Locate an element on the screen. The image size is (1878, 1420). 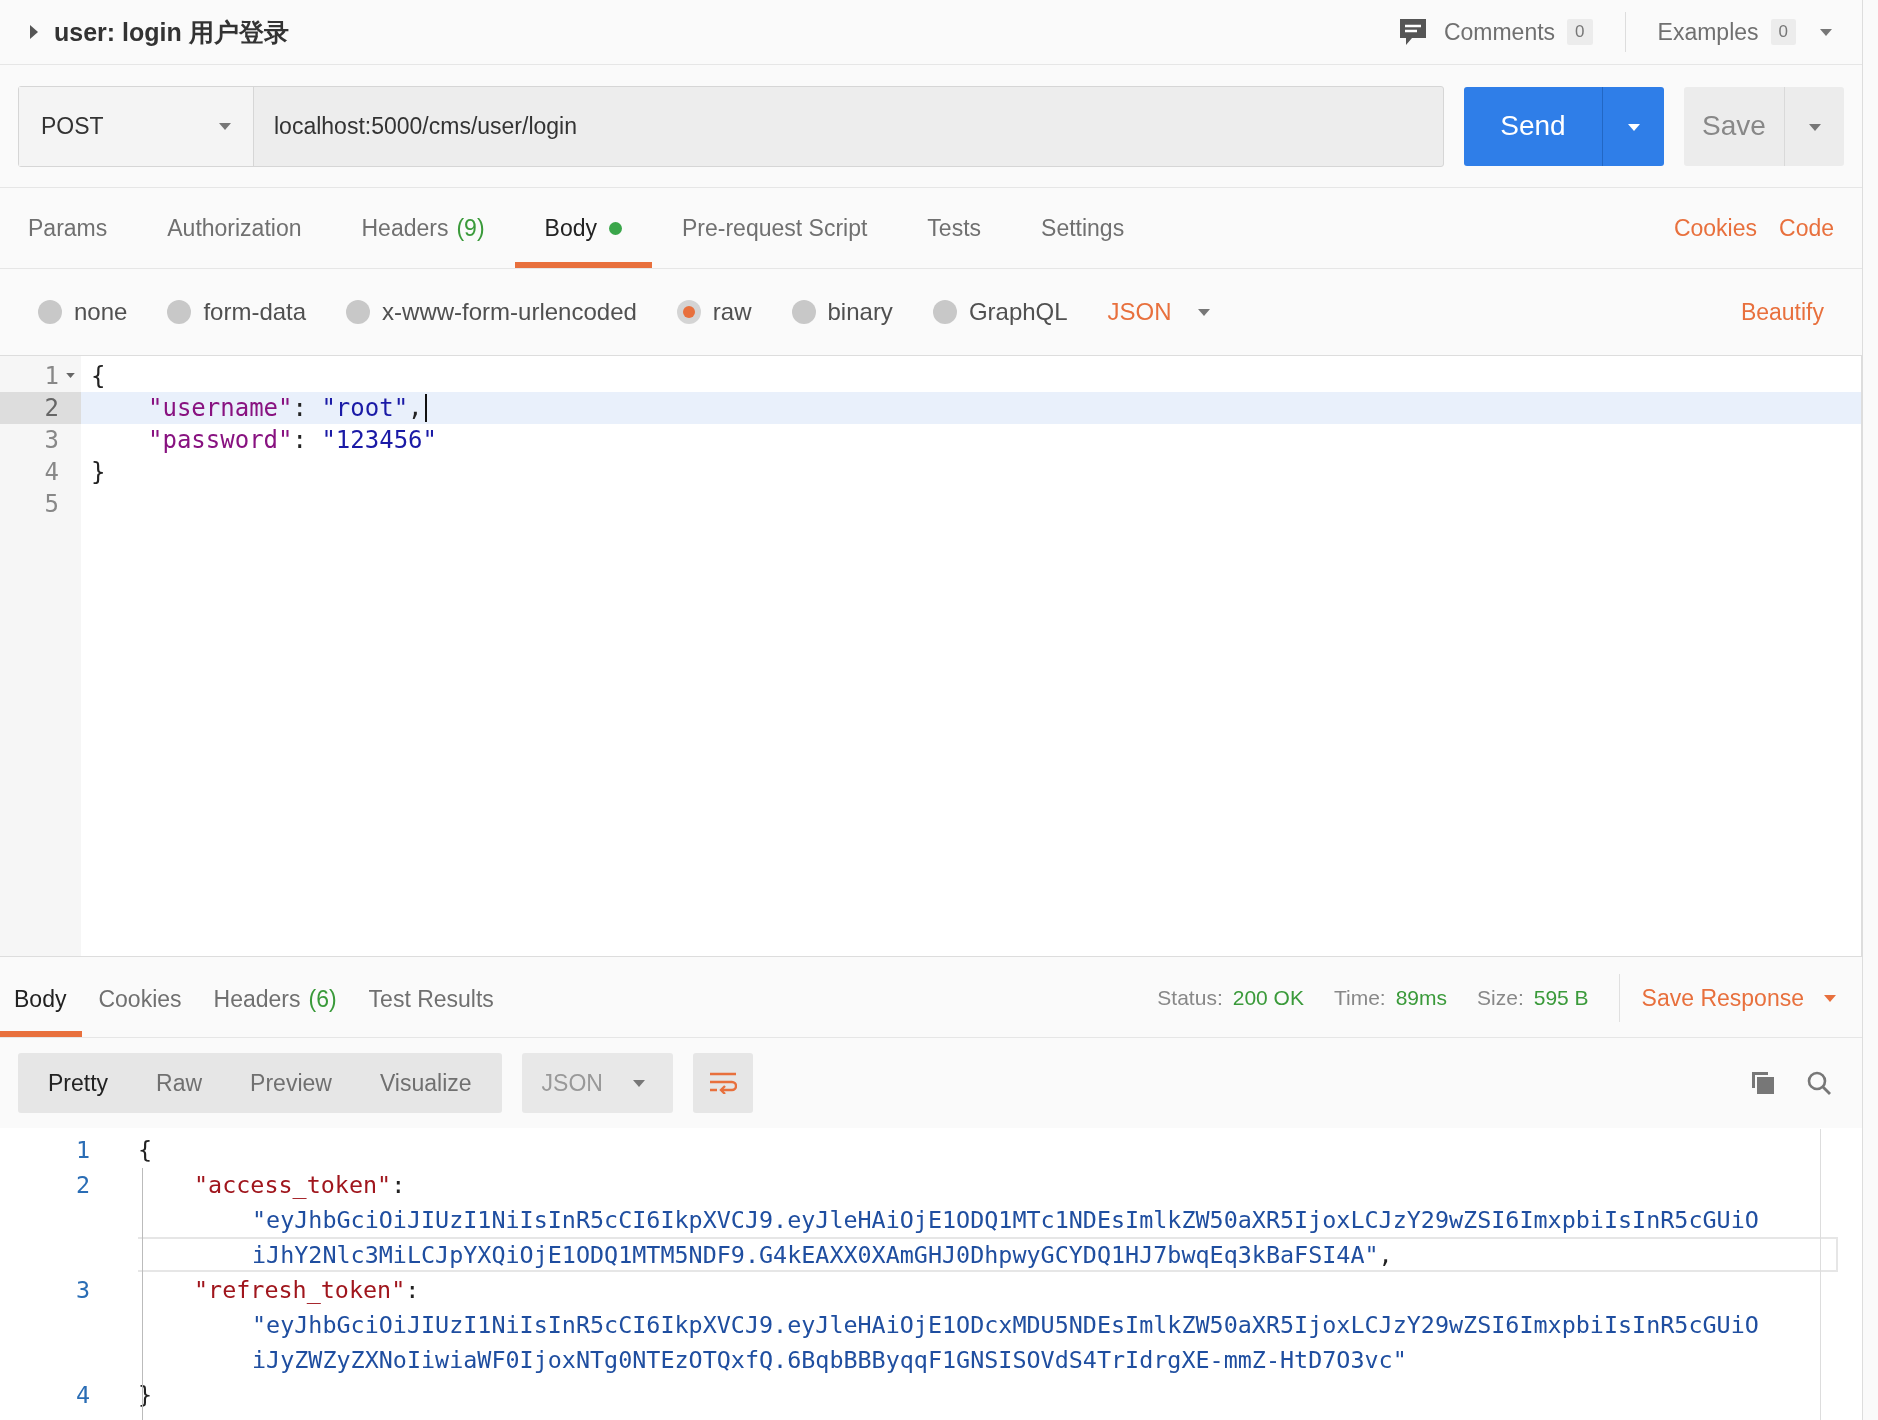
code-line: "refresh_token": is located at coordinates (307, 1290).